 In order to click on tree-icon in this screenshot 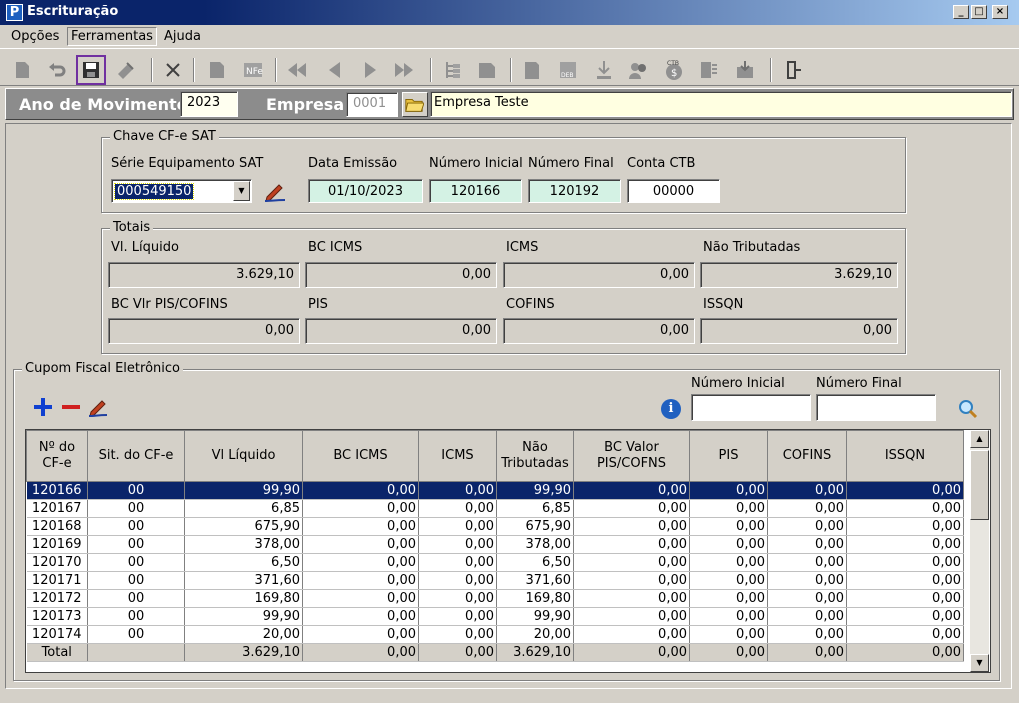, I will do `click(453, 70)`.